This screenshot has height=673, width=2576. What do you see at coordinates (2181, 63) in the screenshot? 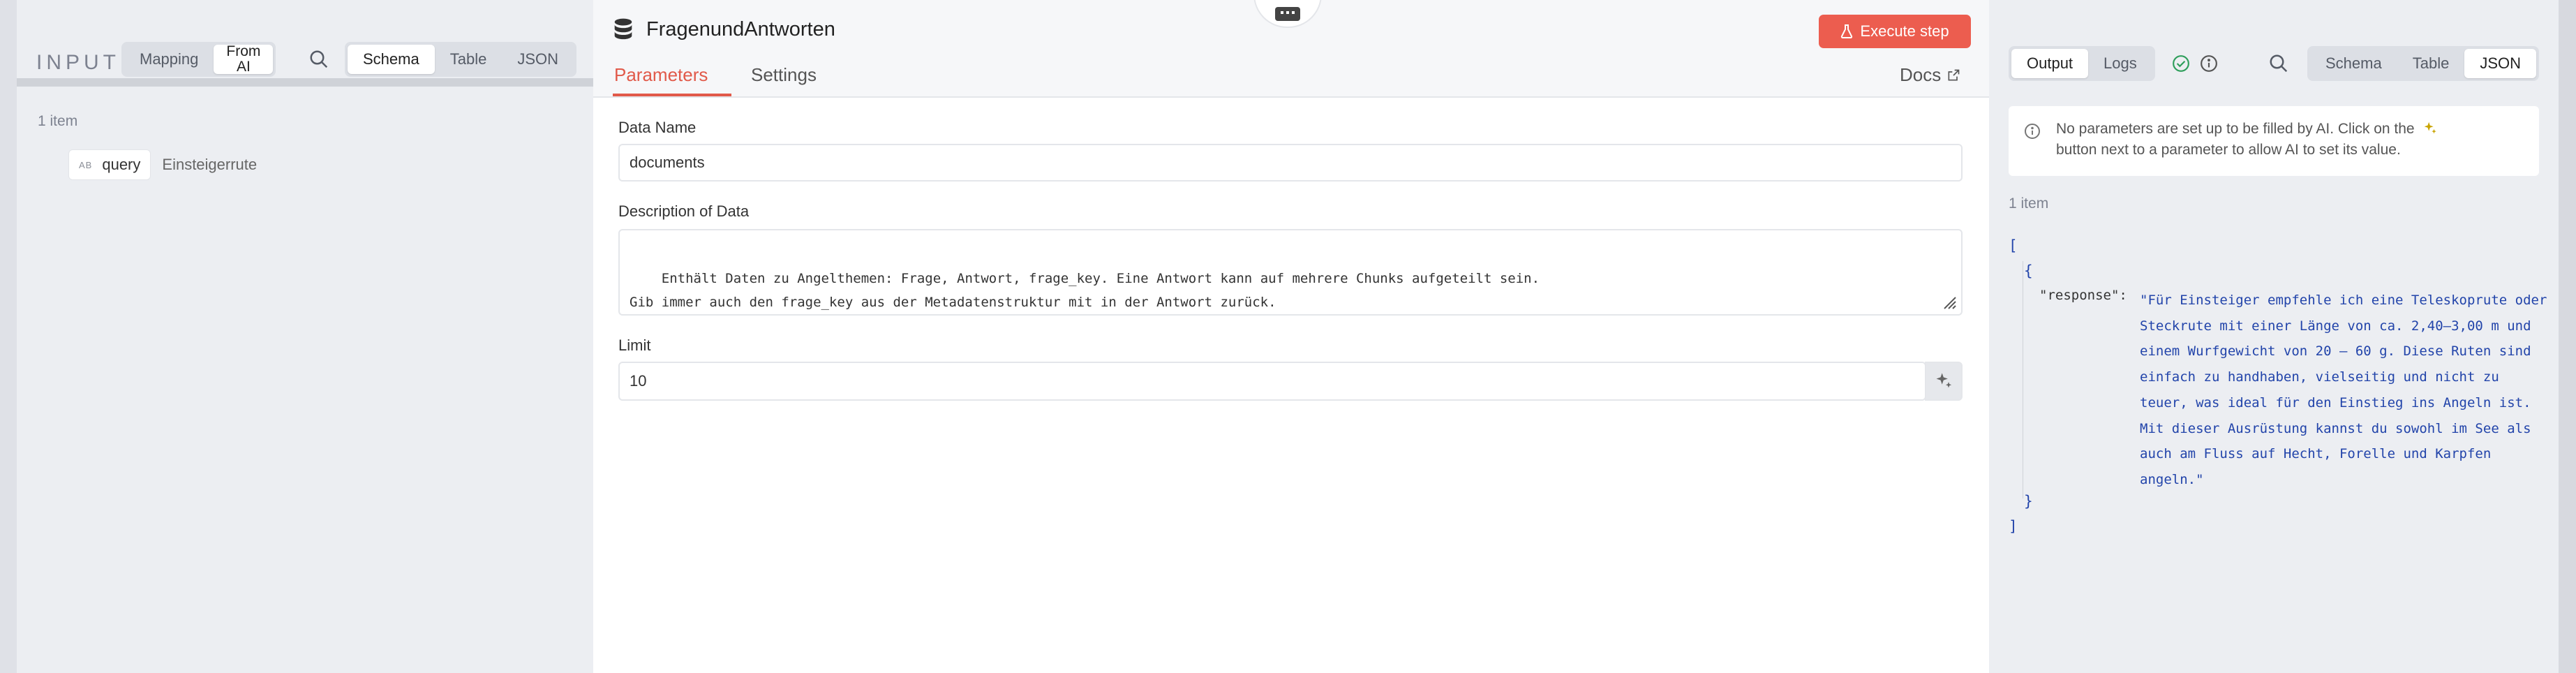
I see `success-check-icon` at bounding box center [2181, 63].